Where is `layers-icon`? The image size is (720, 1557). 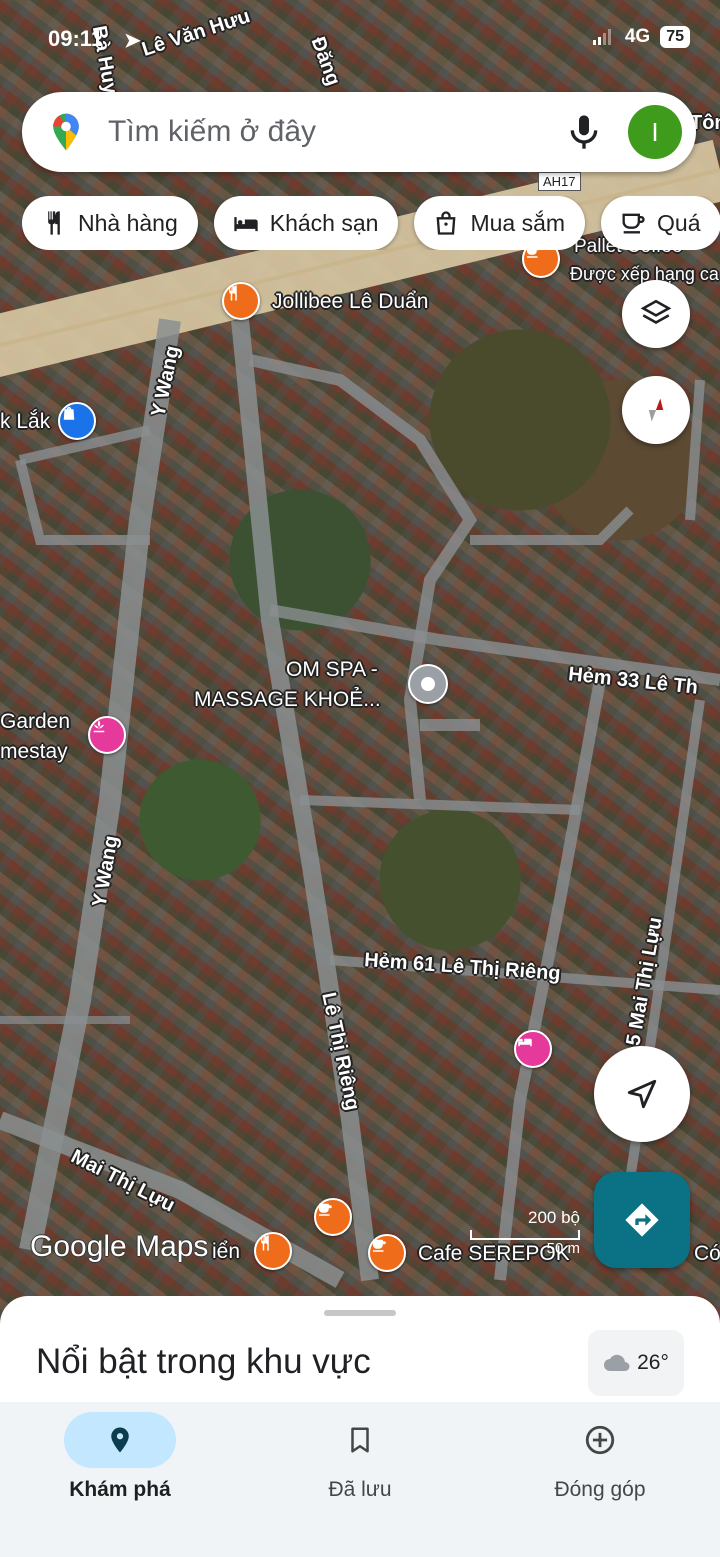
layers-icon is located at coordinates (656, 311).